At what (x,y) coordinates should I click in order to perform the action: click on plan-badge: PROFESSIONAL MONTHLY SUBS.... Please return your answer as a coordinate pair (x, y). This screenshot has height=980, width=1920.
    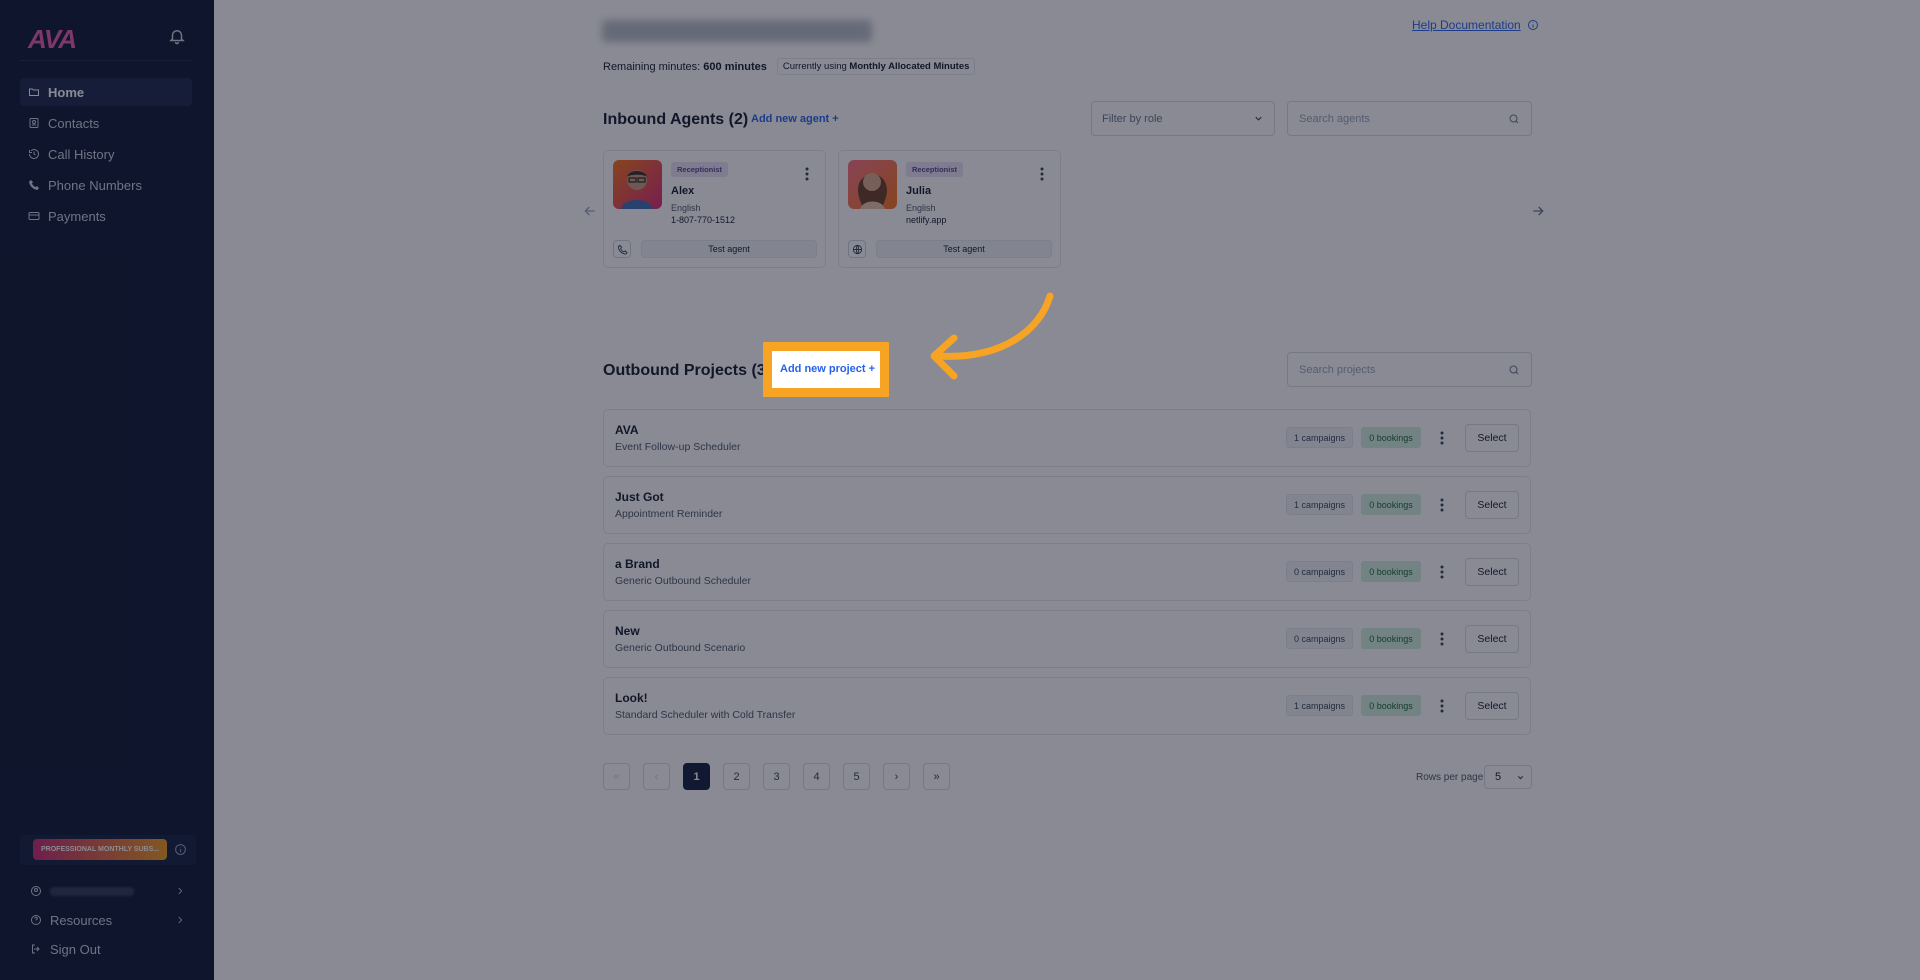
    Looking at the image, I should click on (100, 849).